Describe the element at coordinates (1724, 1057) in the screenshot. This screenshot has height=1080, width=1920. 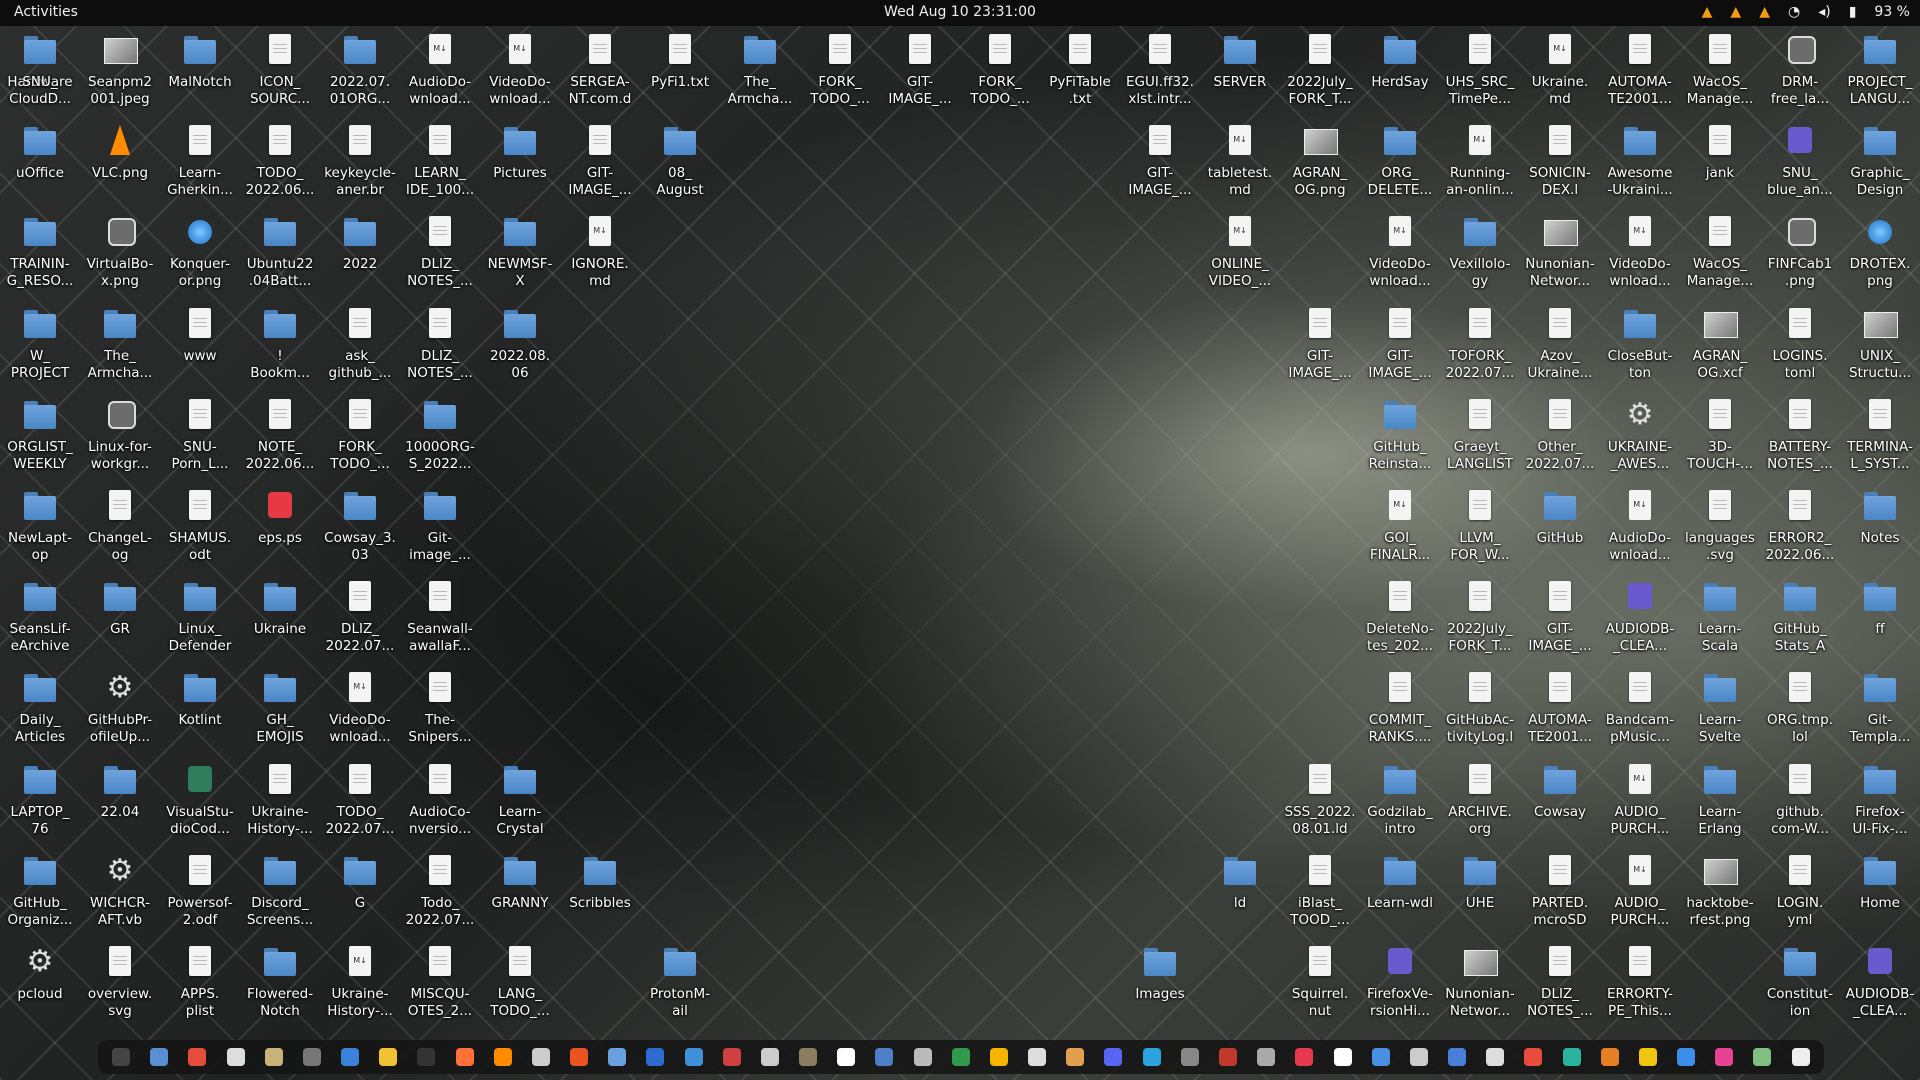
I see `music-app-icon` at that location.